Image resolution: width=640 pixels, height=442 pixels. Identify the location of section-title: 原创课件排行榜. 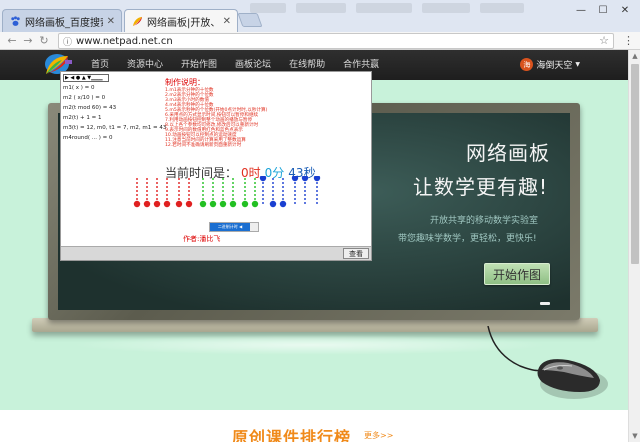
(292, 435).